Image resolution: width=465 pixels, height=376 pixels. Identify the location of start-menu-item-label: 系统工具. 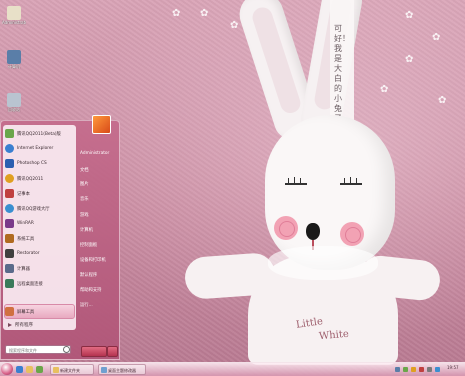
(26, 239).